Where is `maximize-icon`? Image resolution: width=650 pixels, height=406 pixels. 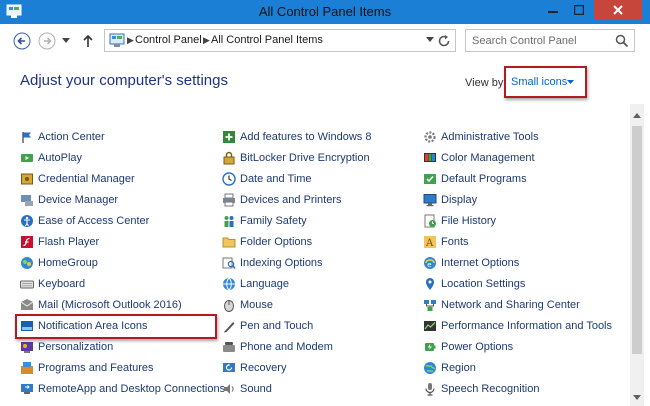 maximize-icon is located at coordinates (579, 10).